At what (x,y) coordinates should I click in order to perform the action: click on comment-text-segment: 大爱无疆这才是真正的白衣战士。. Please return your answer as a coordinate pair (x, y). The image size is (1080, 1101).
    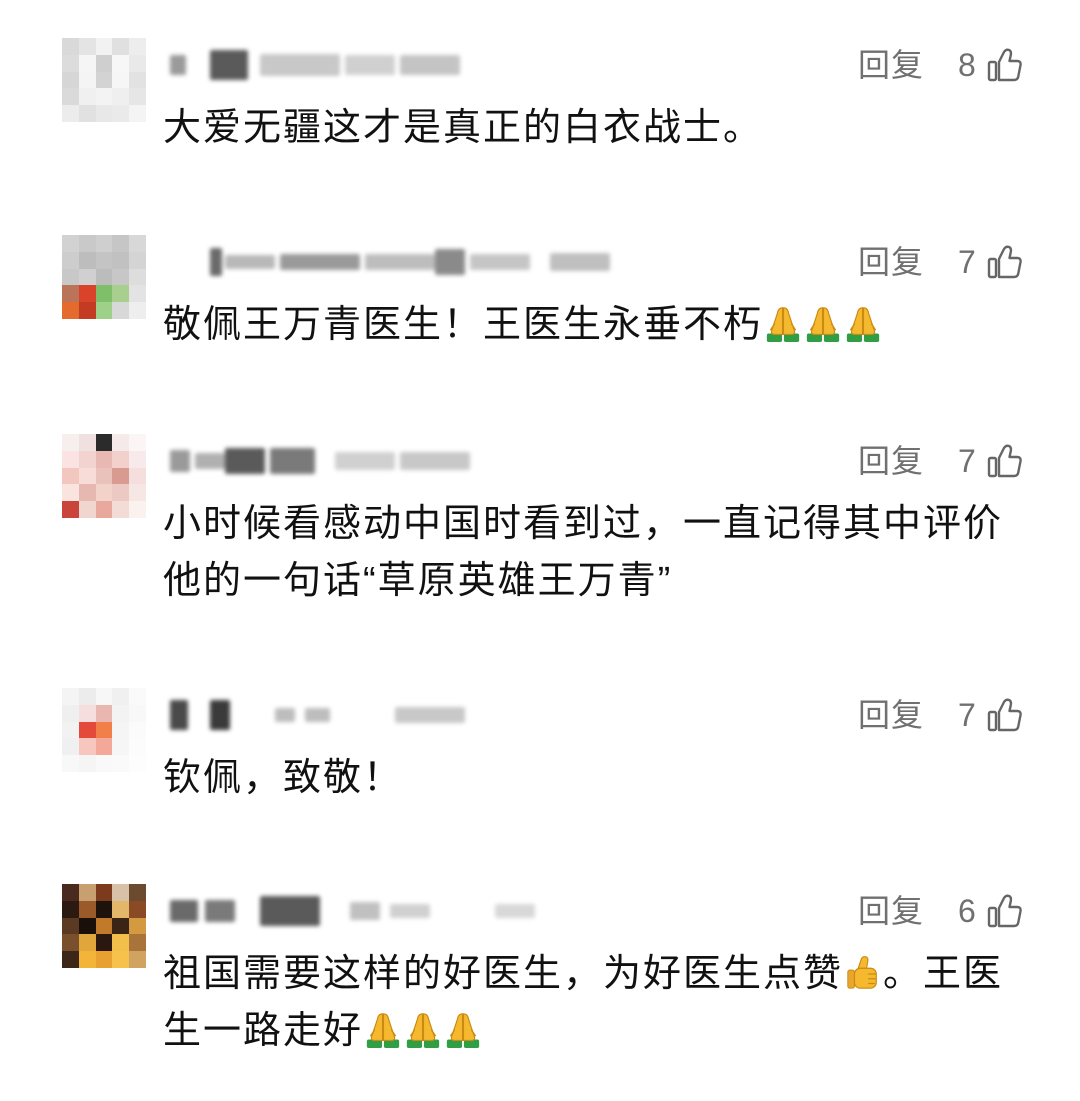
    Looking at the image, I should click on (463, 128).